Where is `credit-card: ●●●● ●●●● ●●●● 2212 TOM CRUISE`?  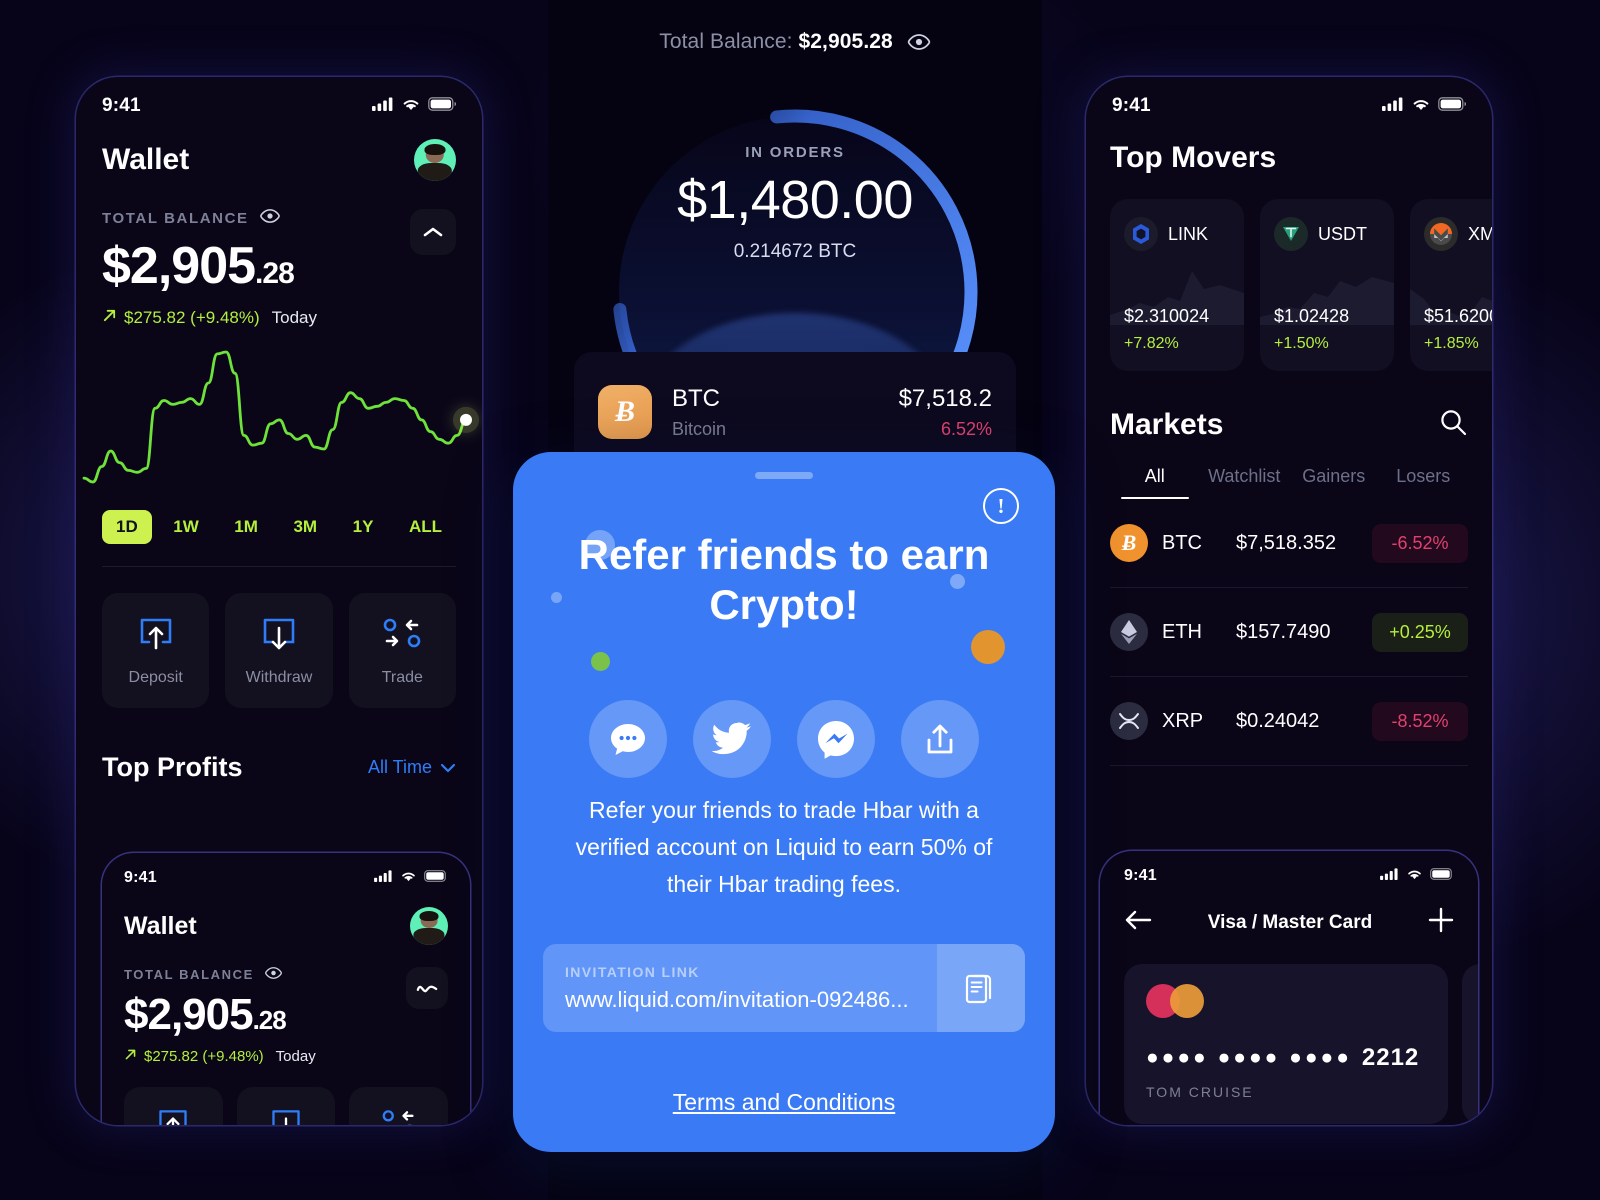
credit-card: ●●●● ●●●● ●●●● 2212 TOM CRUISE is located at coordinates (1286, 1044).